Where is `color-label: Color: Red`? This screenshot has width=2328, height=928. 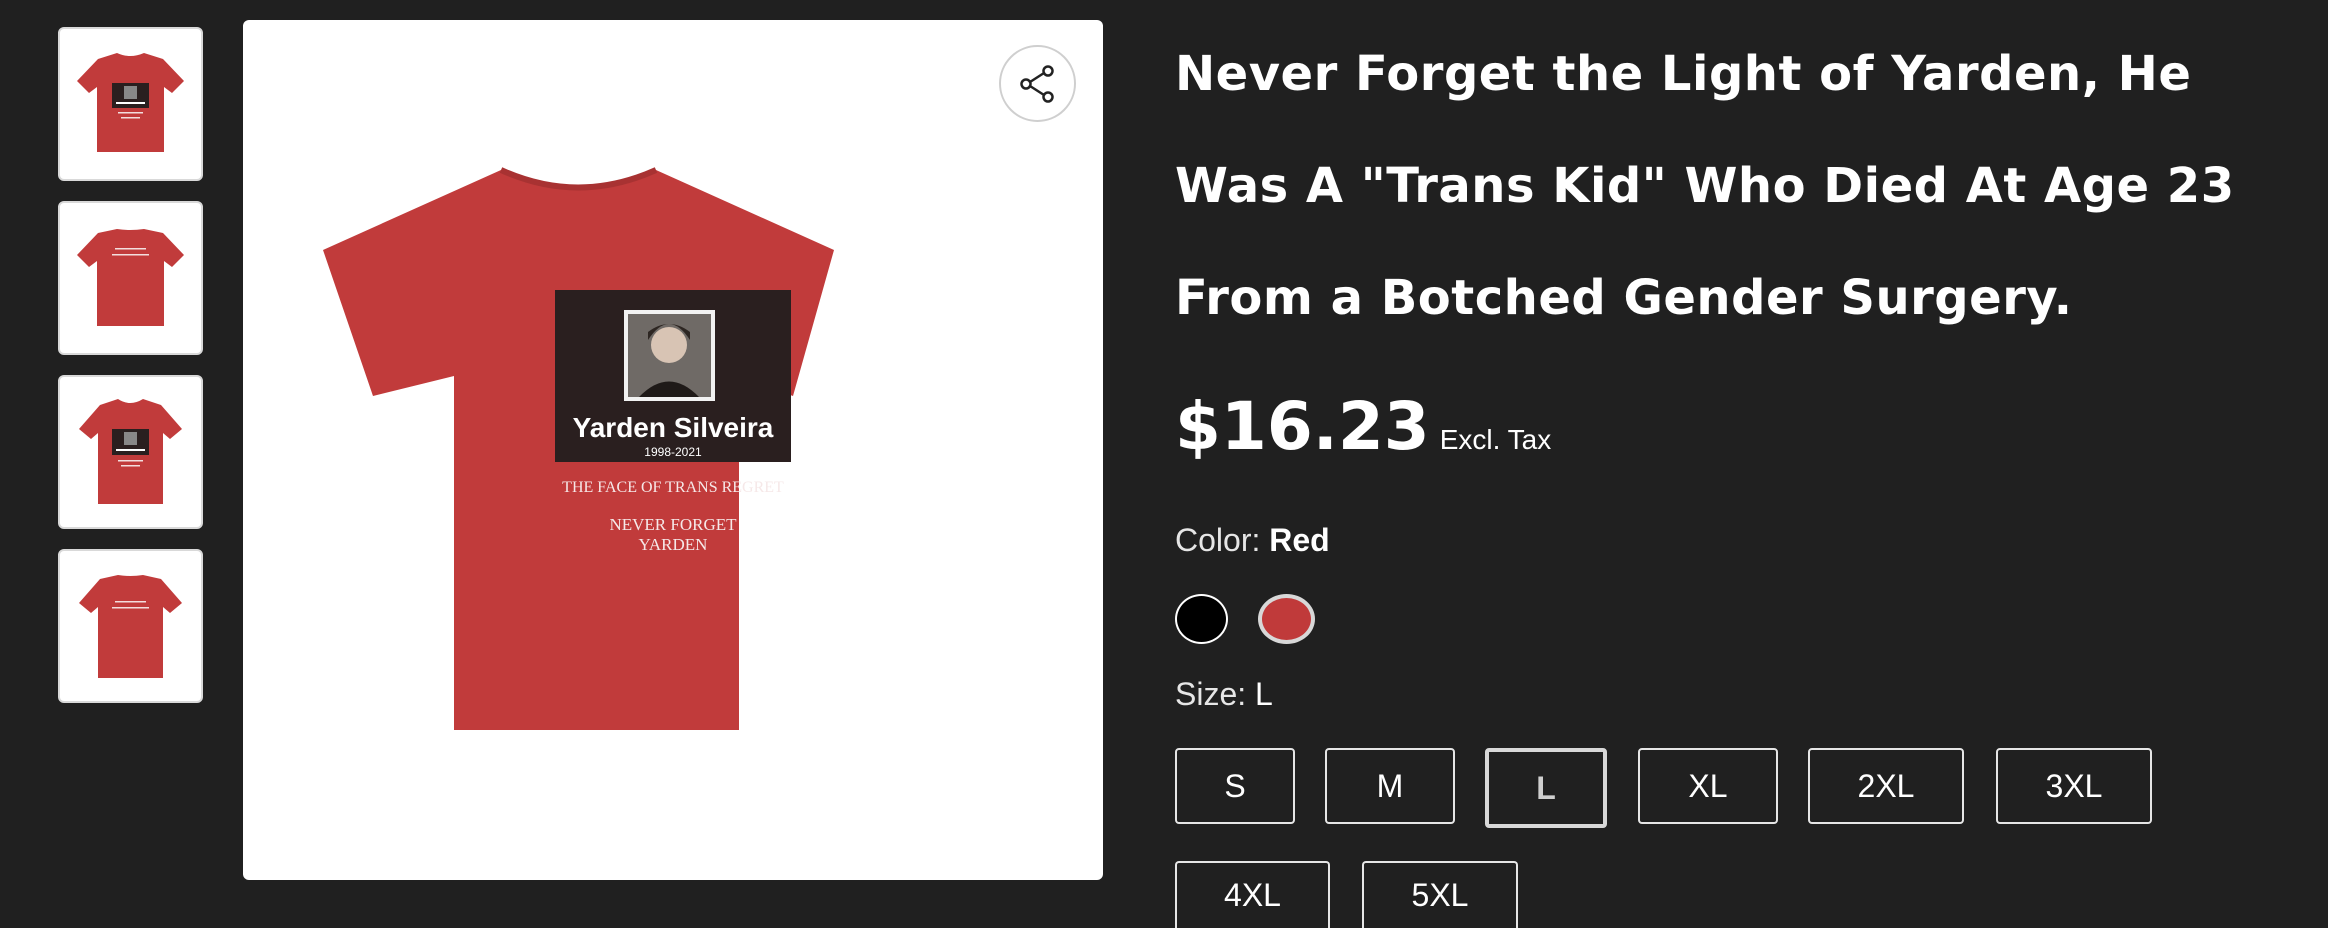
color-label: Color: Red is located at coordinates (1252, 540).